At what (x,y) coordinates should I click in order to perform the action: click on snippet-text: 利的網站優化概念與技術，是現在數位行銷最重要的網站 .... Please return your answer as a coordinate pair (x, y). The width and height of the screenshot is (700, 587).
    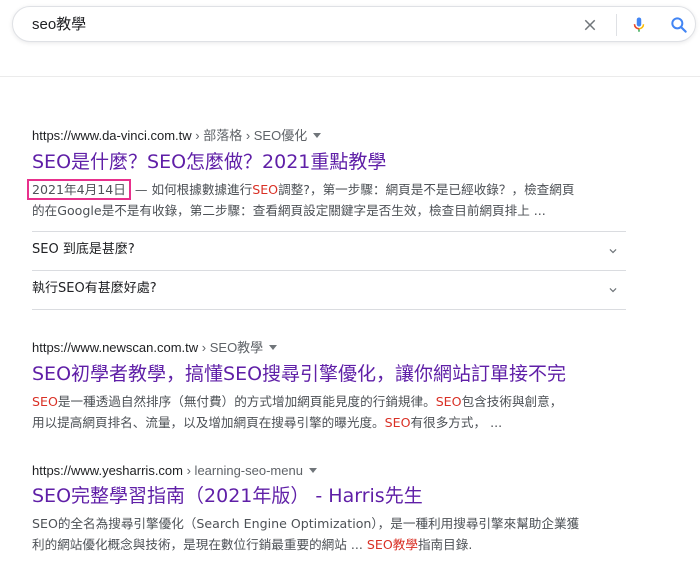
    Looking at the image, I should click on (199, 544).